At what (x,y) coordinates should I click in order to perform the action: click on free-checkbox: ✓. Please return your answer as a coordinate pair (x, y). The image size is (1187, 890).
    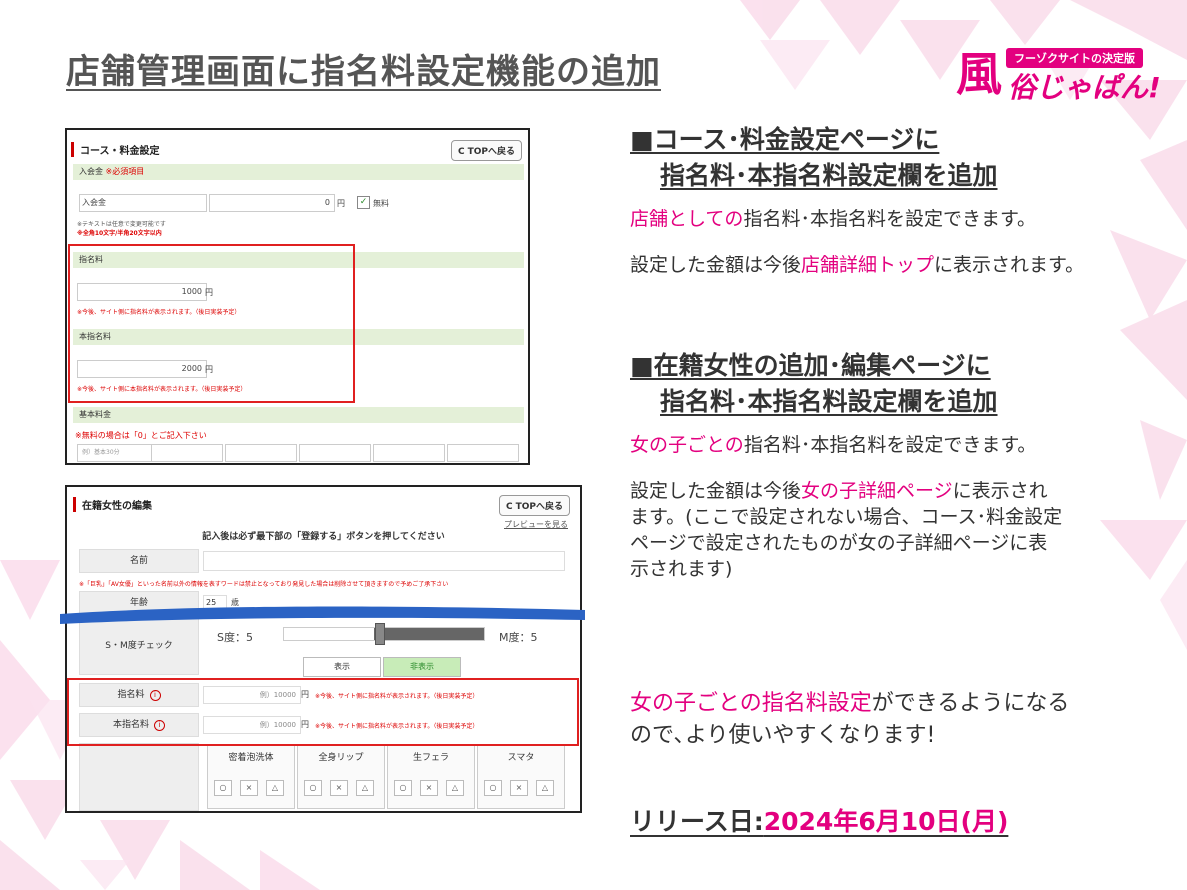
    Looking at the image, I should click on (363, 202).